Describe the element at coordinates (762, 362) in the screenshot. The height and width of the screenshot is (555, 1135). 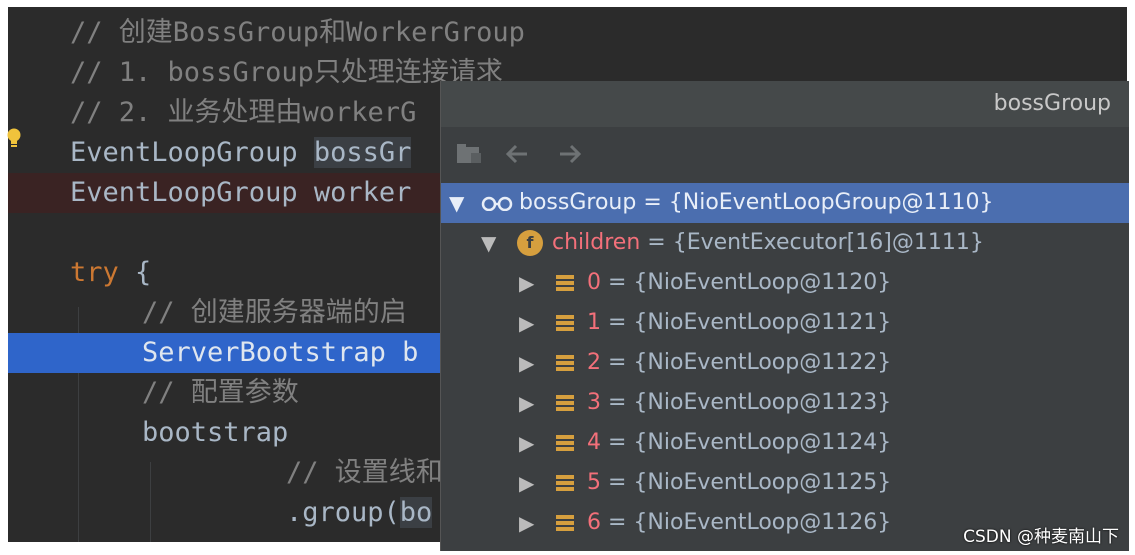
I see `variable-value: {NioEventLoop@1122}` at that location.